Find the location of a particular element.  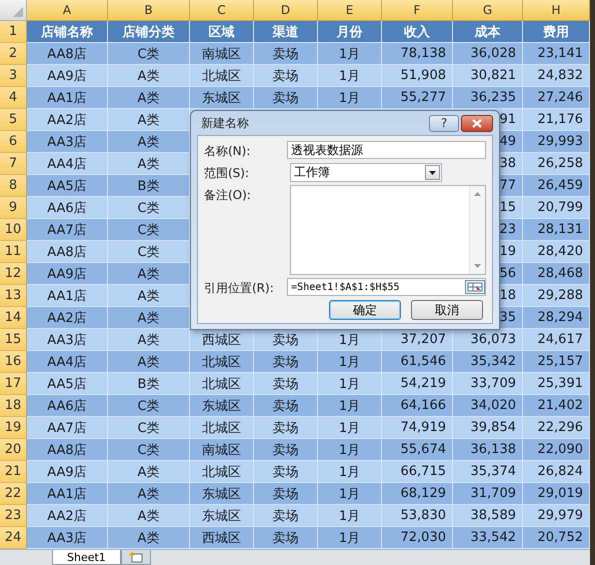

table-cell: 64,166 is located at coordinates (417, 406).